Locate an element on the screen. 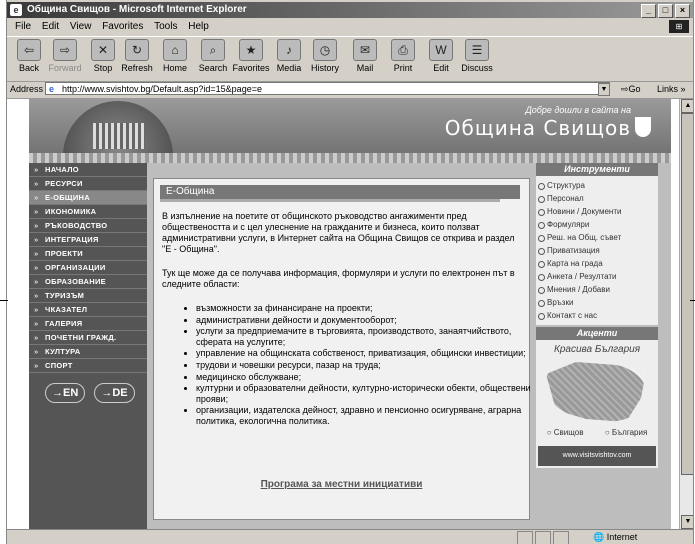 The image size is (695, 544). lang-en-button: →EN is located at coordinates (65, 393).